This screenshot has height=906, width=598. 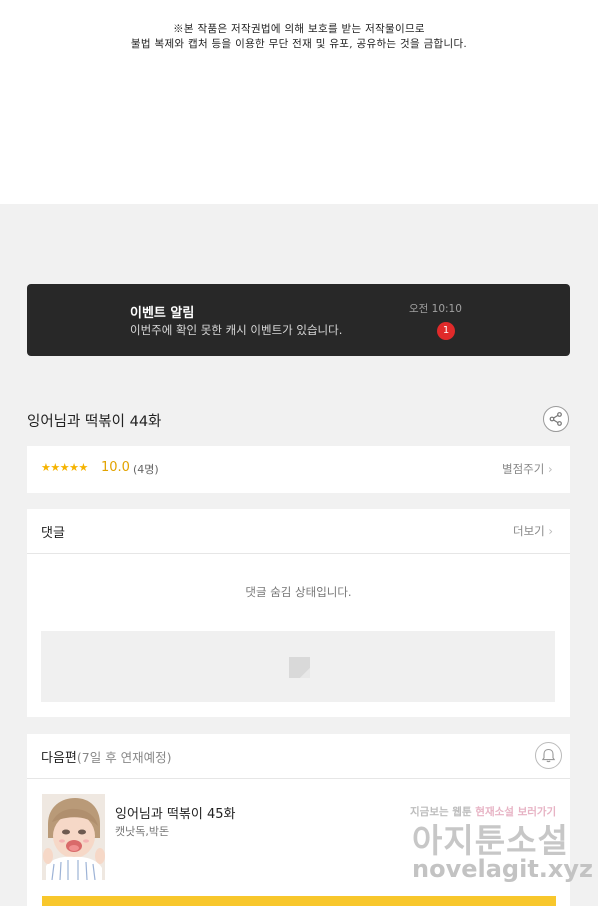 I want to click on share-icon, so click(x=555, y=419).